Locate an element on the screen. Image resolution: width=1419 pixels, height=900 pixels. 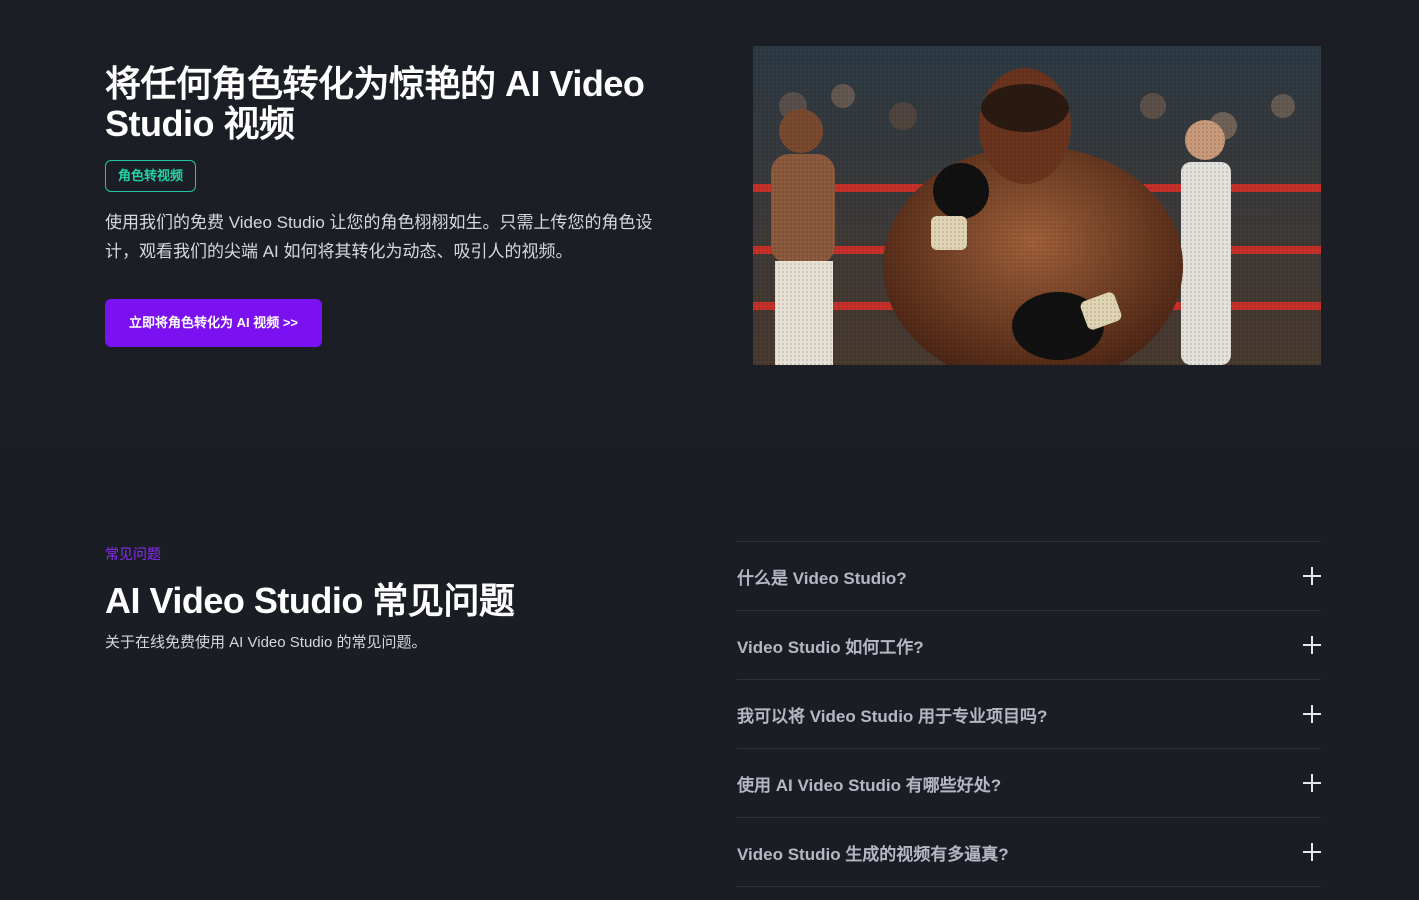
faq-item: Video Studio 如何工作? is located at coordinates (1029, 645).